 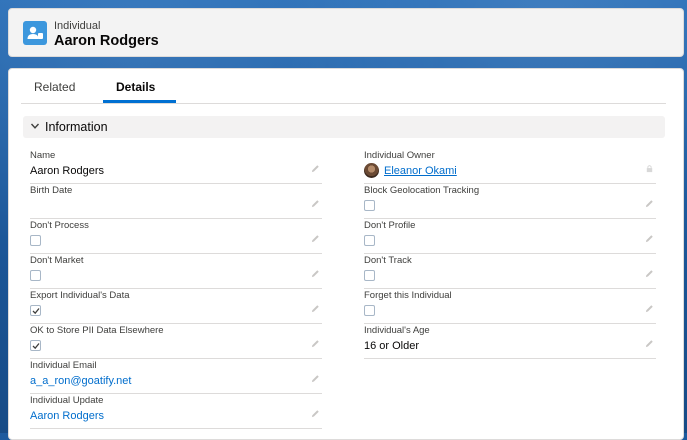 I want to click on field-don-t-profile: Don't Profile, so click(x=510, y=236).